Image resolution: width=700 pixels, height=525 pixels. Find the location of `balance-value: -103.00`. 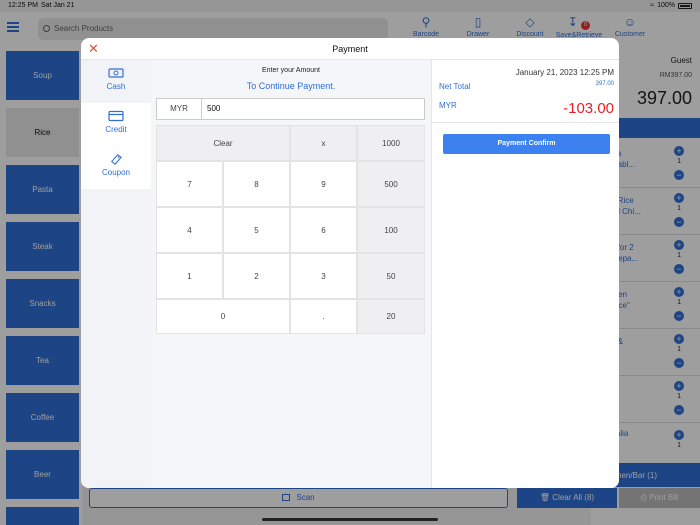

balance-value: -103.00 is located at coordinates (588, 108).